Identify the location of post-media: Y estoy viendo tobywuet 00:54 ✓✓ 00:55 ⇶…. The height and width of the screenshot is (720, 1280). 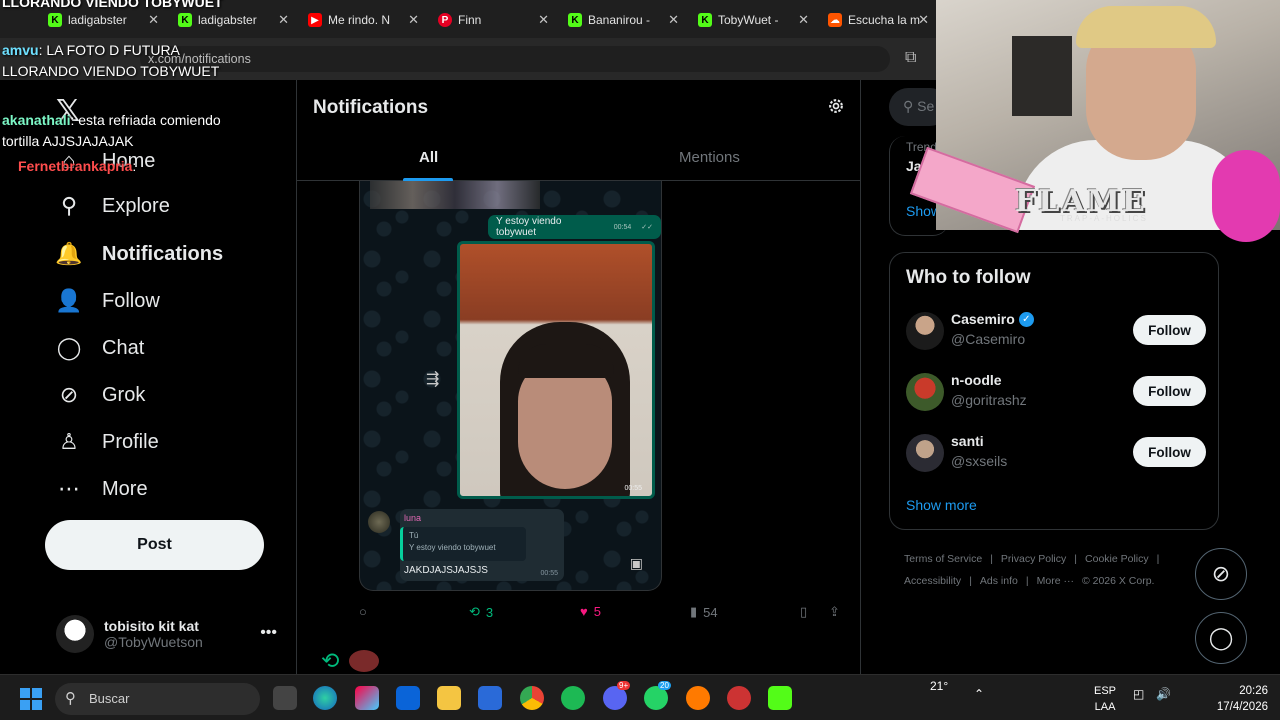
(510, 386).